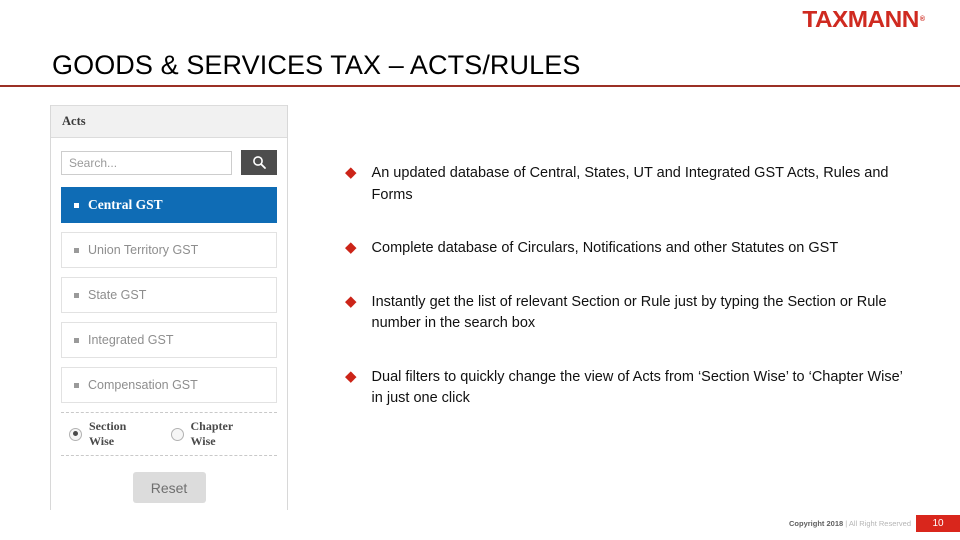  I want to click on radio-section-wise: Section Wise, so click(111, 434).